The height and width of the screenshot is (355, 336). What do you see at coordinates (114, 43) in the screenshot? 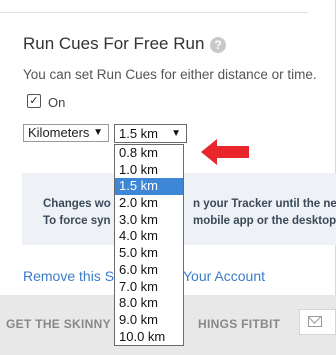
I see `section-title: Run Cues For Free Run` at bounding box center [114, 43].